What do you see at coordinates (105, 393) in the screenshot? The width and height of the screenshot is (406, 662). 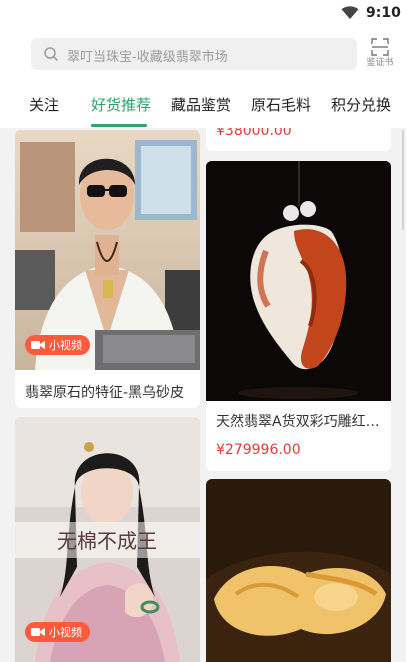 I see `card-title: 翡翠原石的特征-黑乌砂皮` at bounding box center [105, 393].